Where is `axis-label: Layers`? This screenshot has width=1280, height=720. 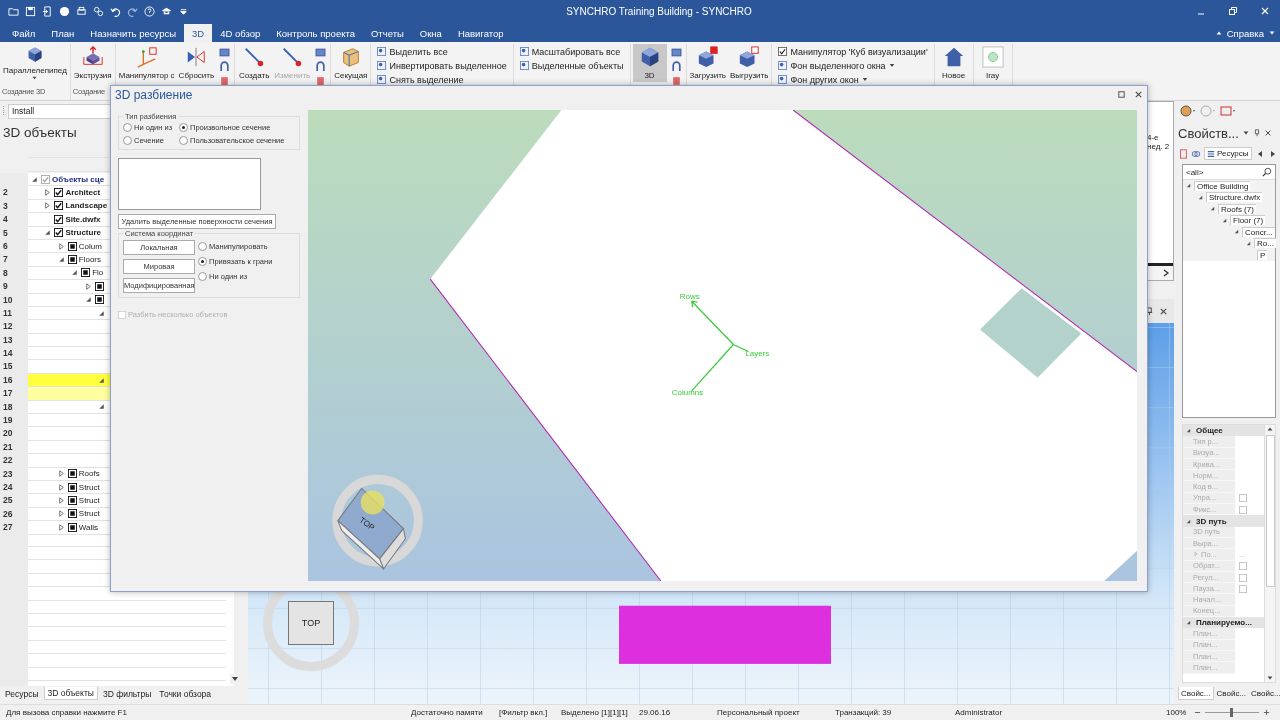 axis-label: Layers is located at coordinates (757, 353).